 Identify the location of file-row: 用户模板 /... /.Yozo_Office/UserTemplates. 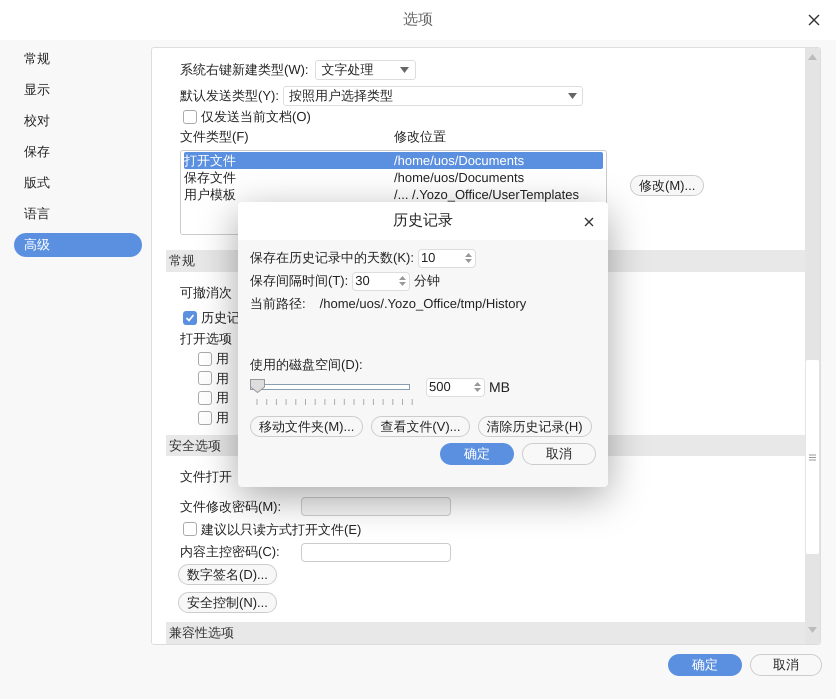
(393, 195).